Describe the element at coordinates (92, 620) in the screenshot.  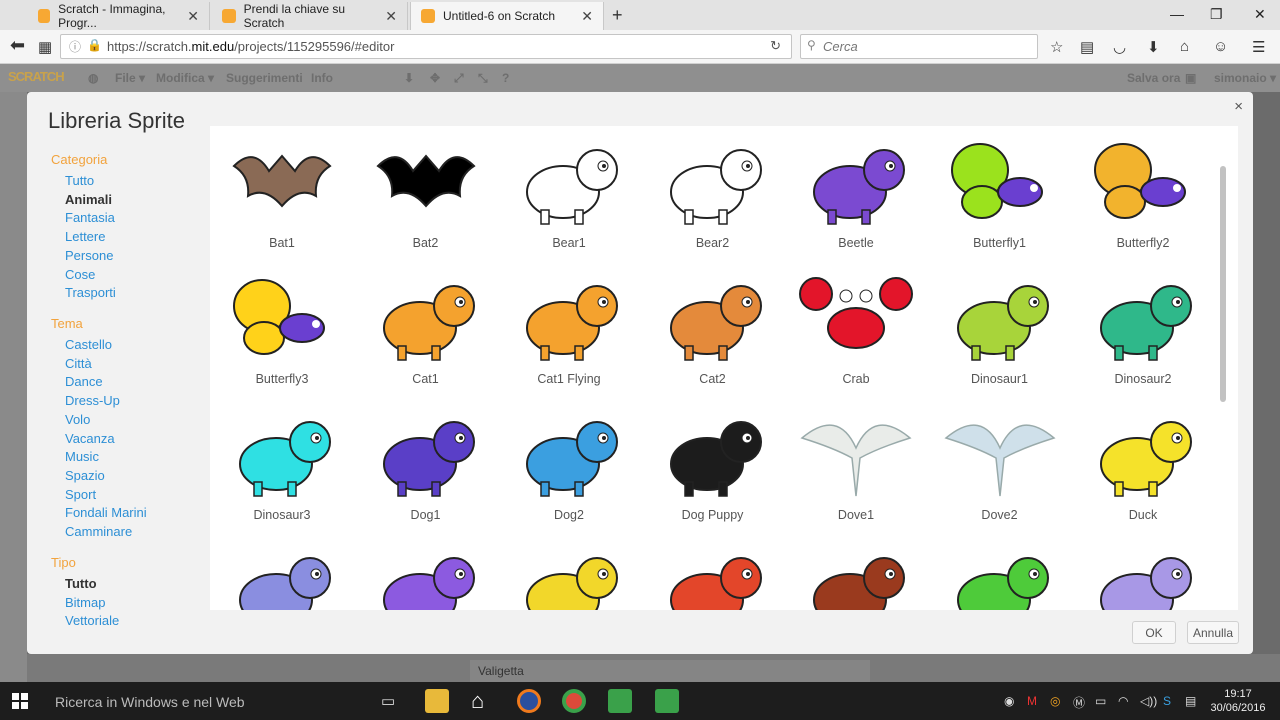
I see `type-item-vettoriale: Vettoriale` at that location.